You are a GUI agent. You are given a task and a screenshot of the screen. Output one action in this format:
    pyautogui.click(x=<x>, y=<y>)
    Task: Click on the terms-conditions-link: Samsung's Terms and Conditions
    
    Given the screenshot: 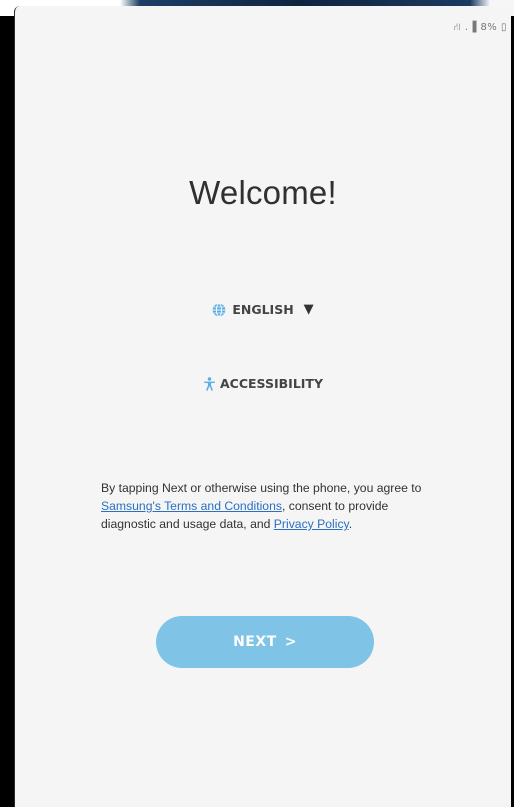 What is the action you would take?
    pyautogui.click(x=191, y=506)
    